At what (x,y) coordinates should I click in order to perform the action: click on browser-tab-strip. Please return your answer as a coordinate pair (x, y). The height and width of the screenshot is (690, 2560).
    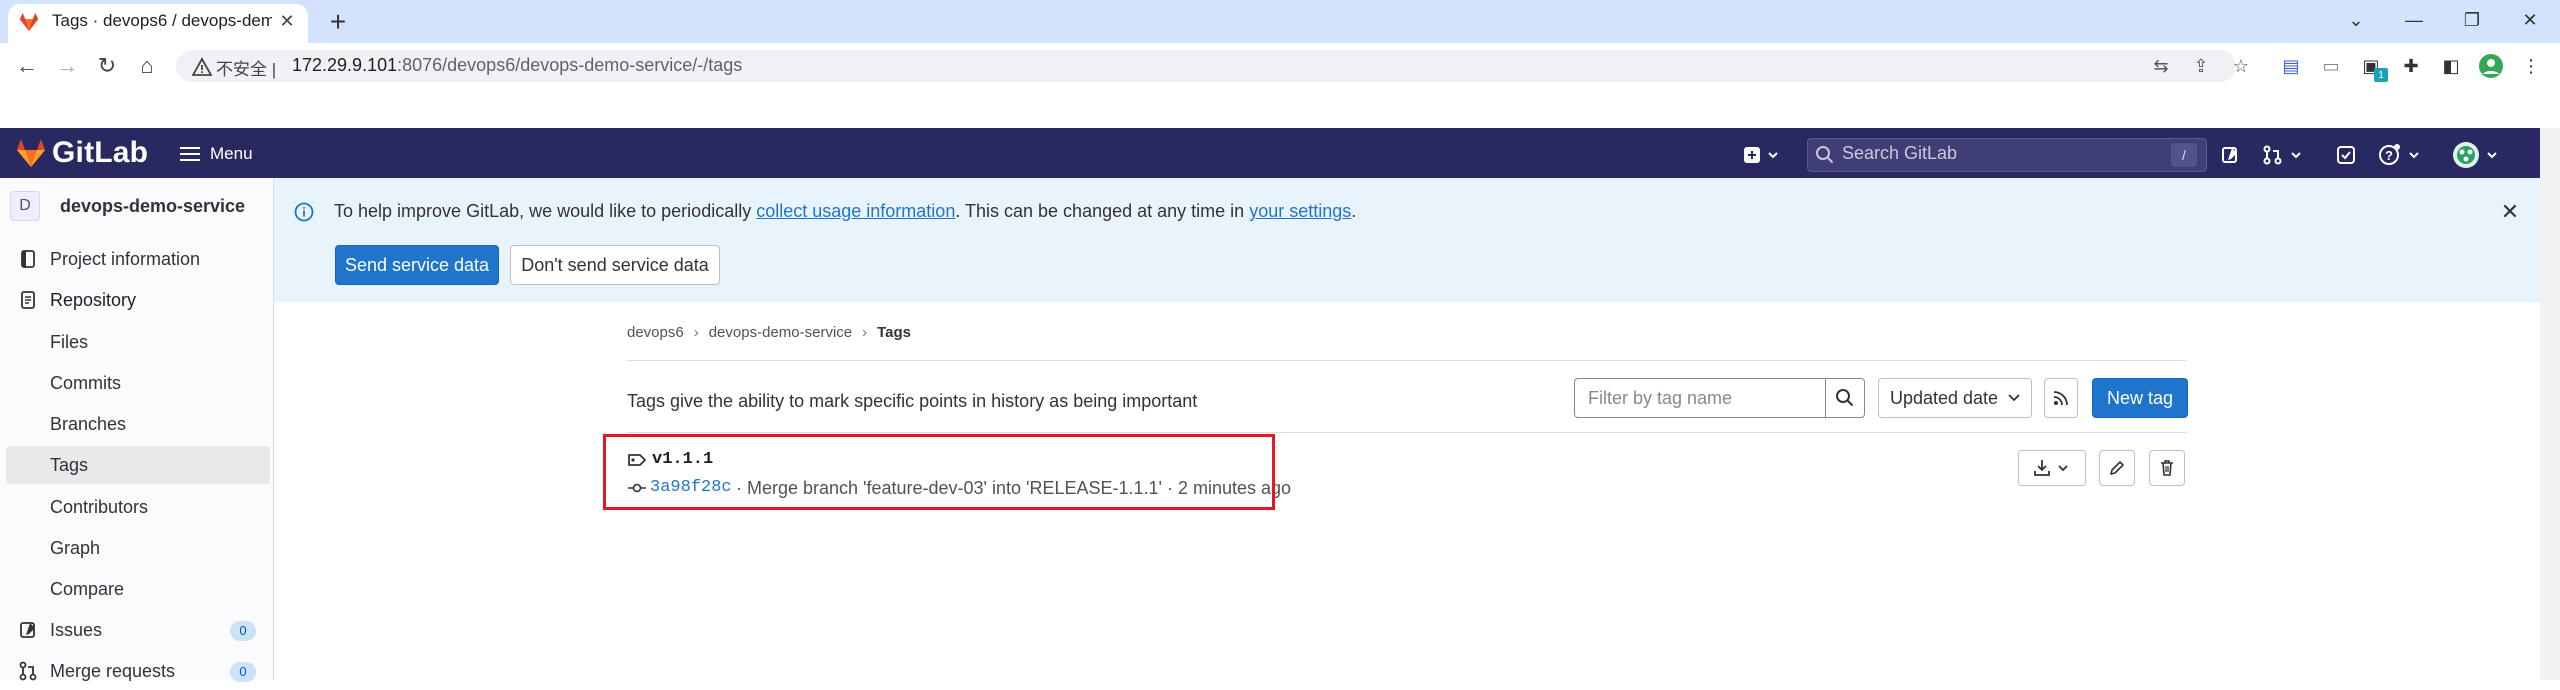
    Looking at the image, I should click on (1280, 21).